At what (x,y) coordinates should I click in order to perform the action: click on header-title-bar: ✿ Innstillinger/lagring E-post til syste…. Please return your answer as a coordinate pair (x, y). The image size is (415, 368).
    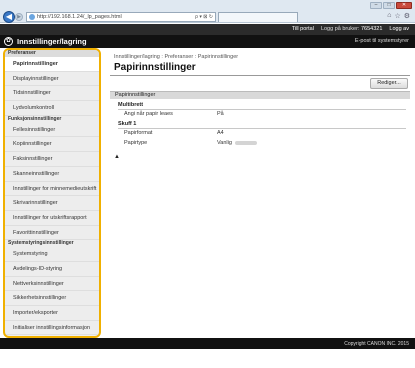
    Looking at the image, I should click on (207, 41).